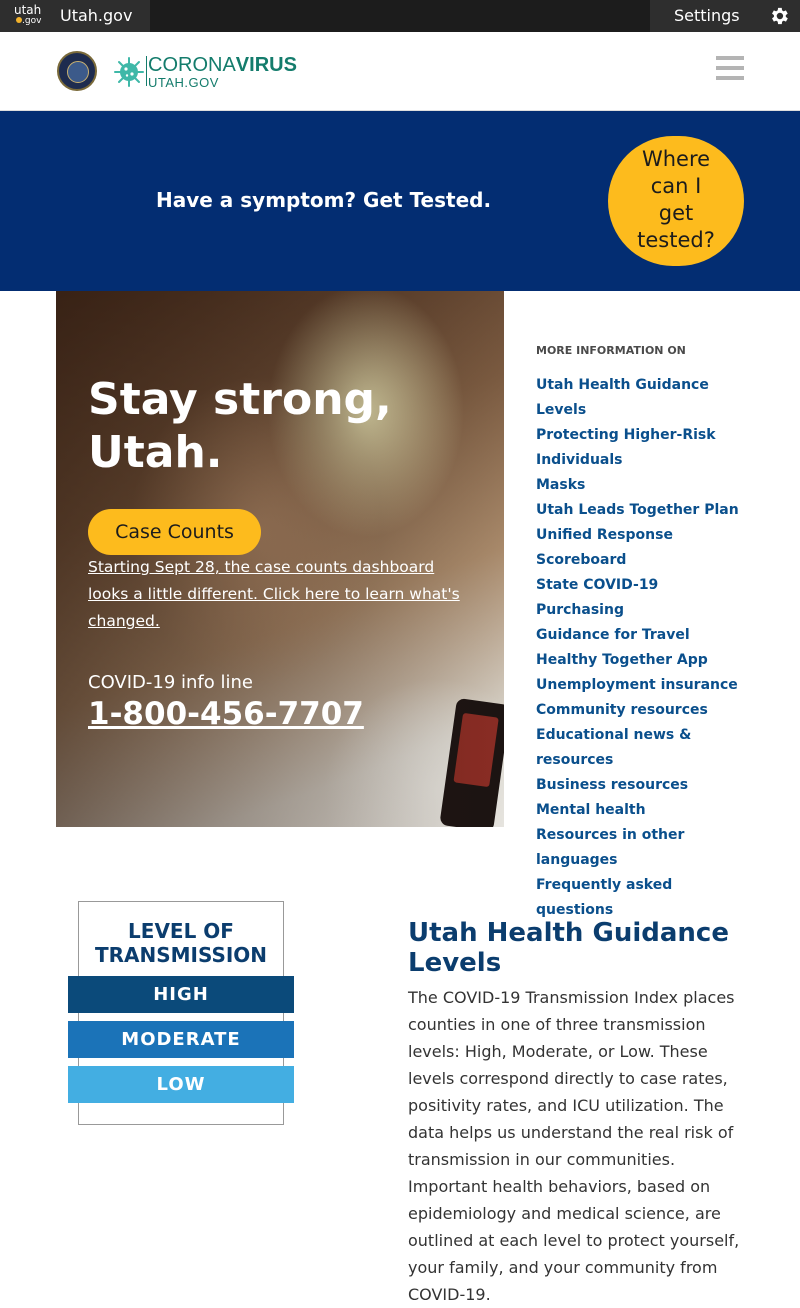 The image size is (800, 1308). Describe the element at coordinates (146, 71) in the screenshot. I see `brand-divider` at that location.